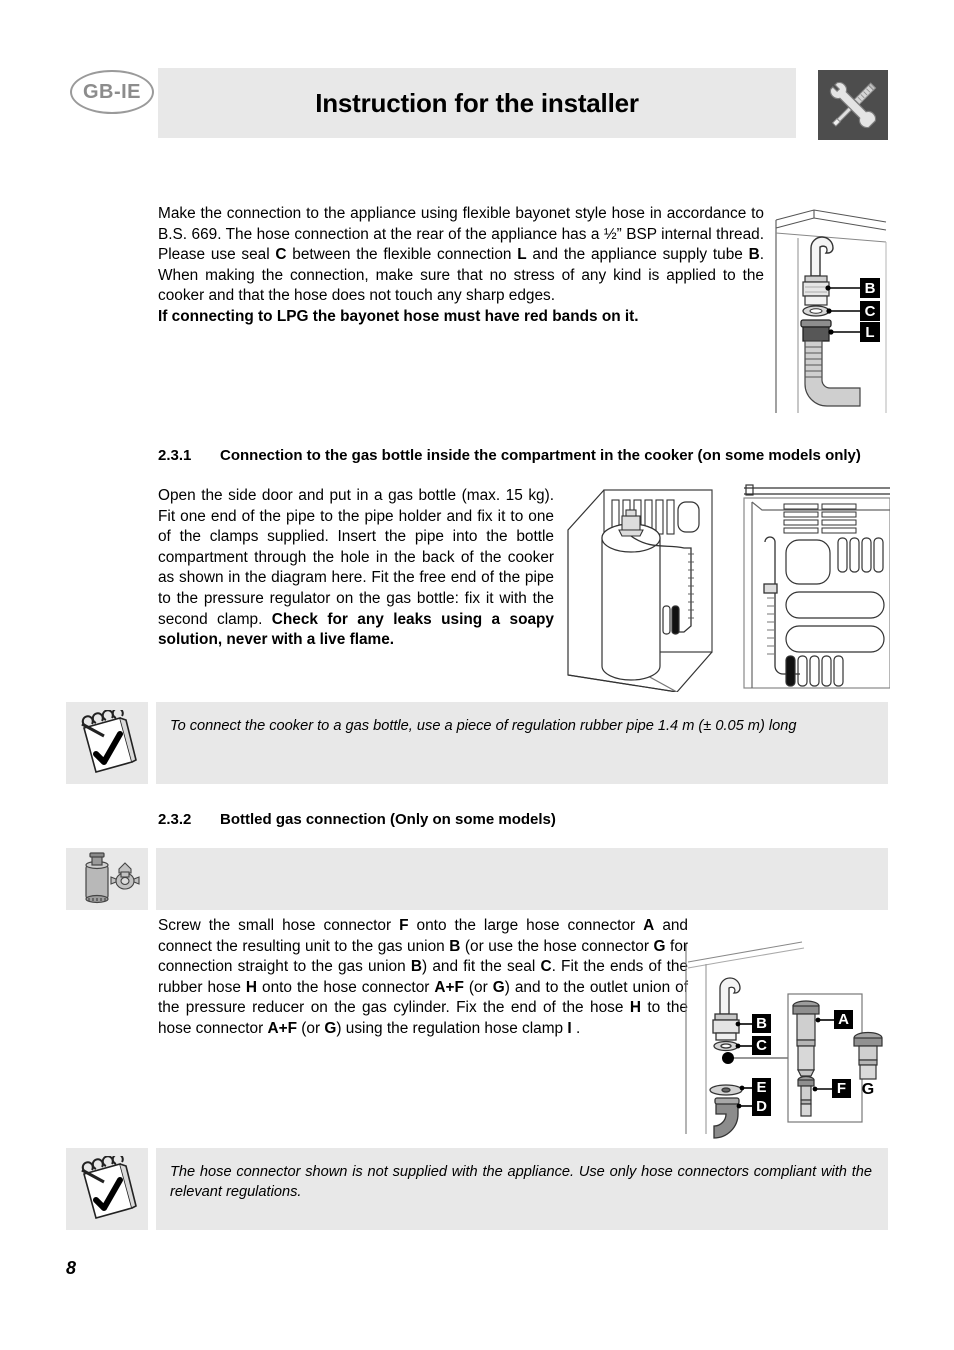  What do you see at coordinates (870, 288) in the screenshot?
I see `figure-label-b: B` at bounding box center [870, 288].